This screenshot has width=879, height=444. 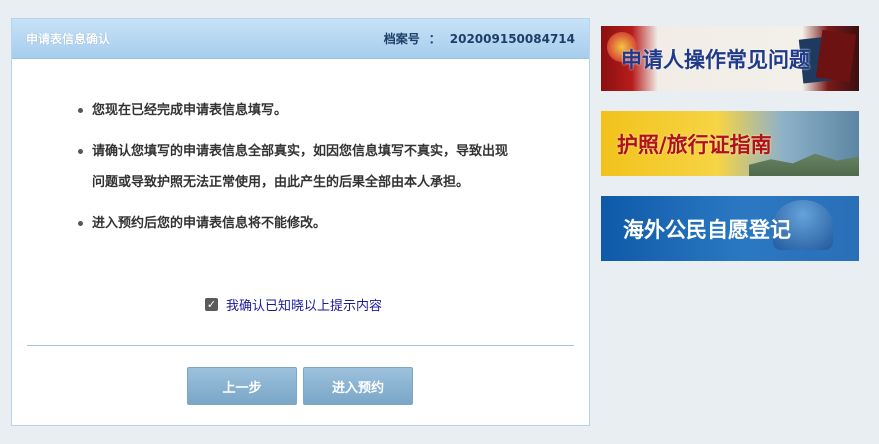 What do you see at coordinates (211, 304) in the screenshot?
I see `confirm-checkbox: ✓` at bounding box center [211, 304].